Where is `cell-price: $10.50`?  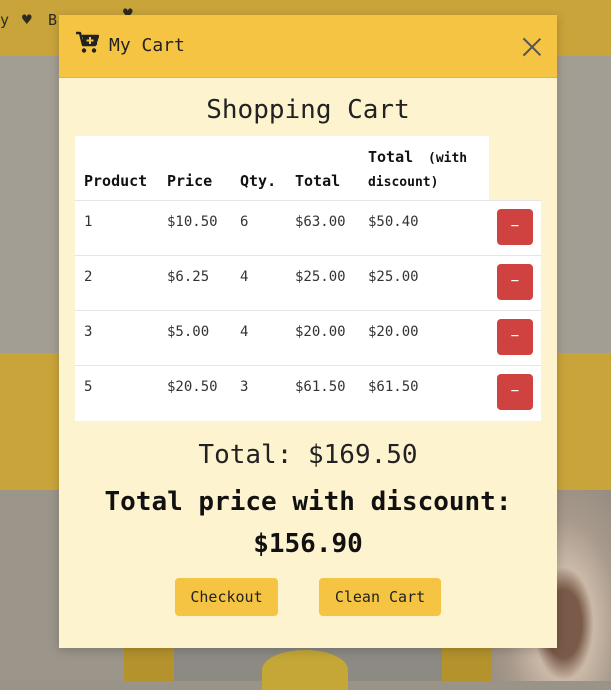 cell-price: $10.50 is located at coordinates (192, 222).